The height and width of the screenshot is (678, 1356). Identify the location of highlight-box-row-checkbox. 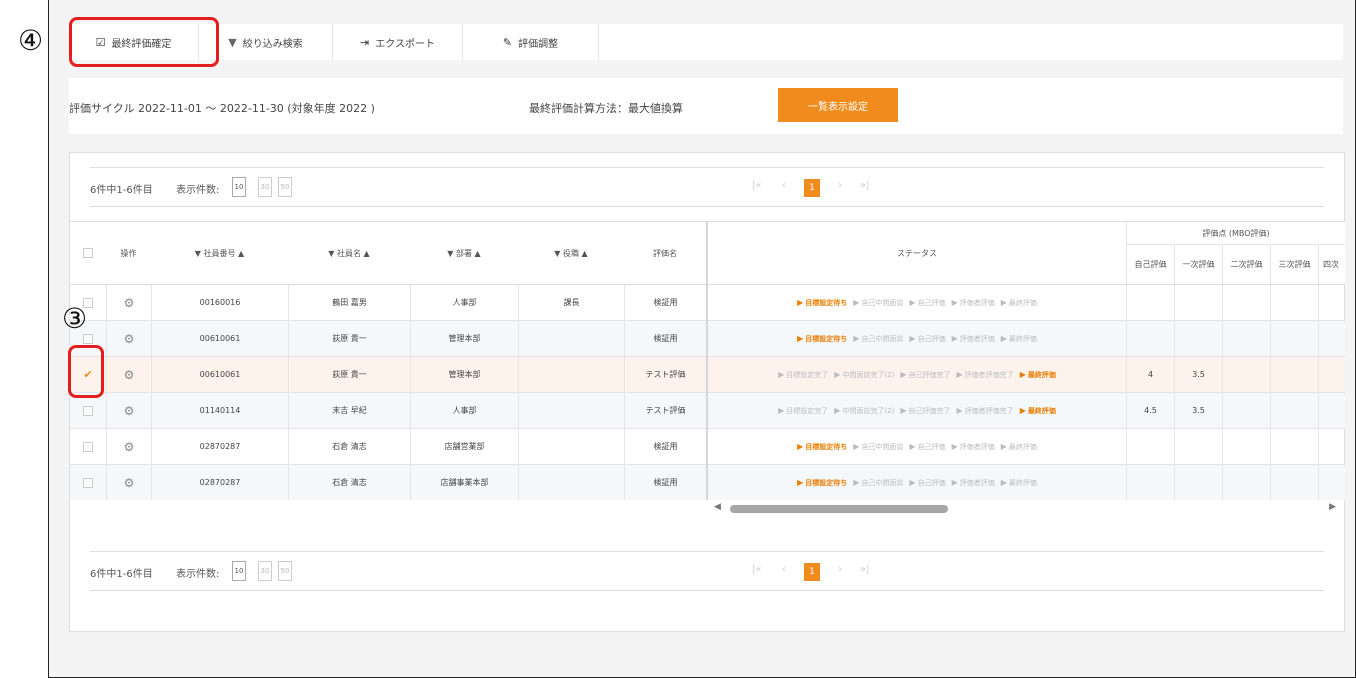
(86, 371).